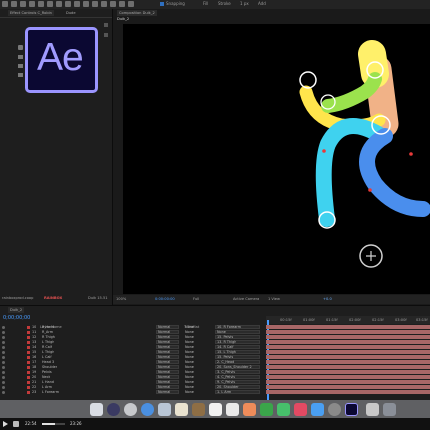 The width and height of the screenshot is (430, 430). Describe the element at coordinates (130, 409) in the screenshot. I see `launchpad-icon` at that location.